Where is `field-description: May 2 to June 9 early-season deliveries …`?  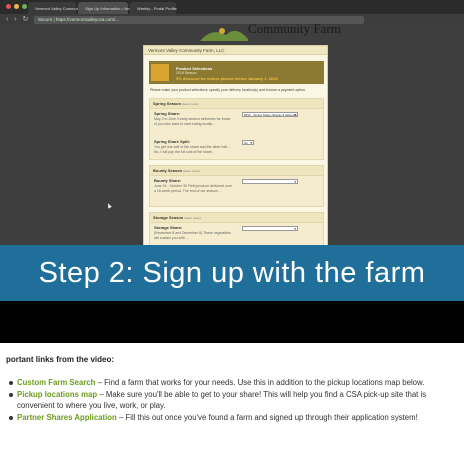
field-description: May 2 to June 9 early-season deliveries … is located at coordinates (192, 121).